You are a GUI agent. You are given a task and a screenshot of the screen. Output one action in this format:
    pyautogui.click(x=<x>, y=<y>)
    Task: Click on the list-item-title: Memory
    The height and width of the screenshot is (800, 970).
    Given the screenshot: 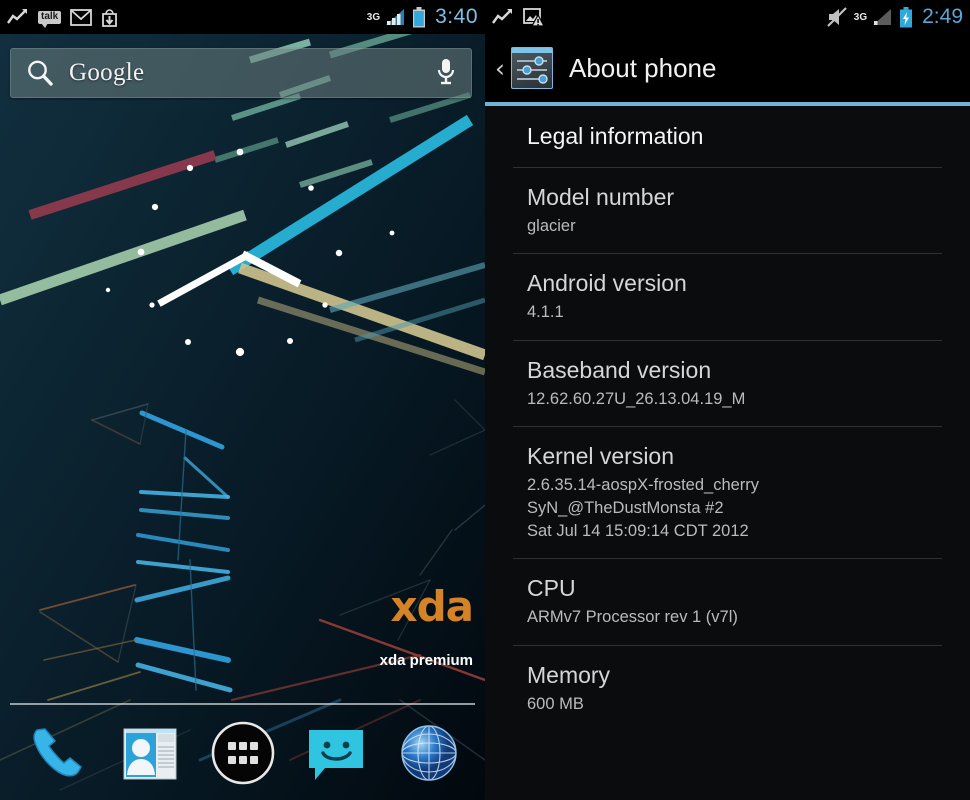 What is the action you would take?
    pyautogui.click(x=569, y=674)
    